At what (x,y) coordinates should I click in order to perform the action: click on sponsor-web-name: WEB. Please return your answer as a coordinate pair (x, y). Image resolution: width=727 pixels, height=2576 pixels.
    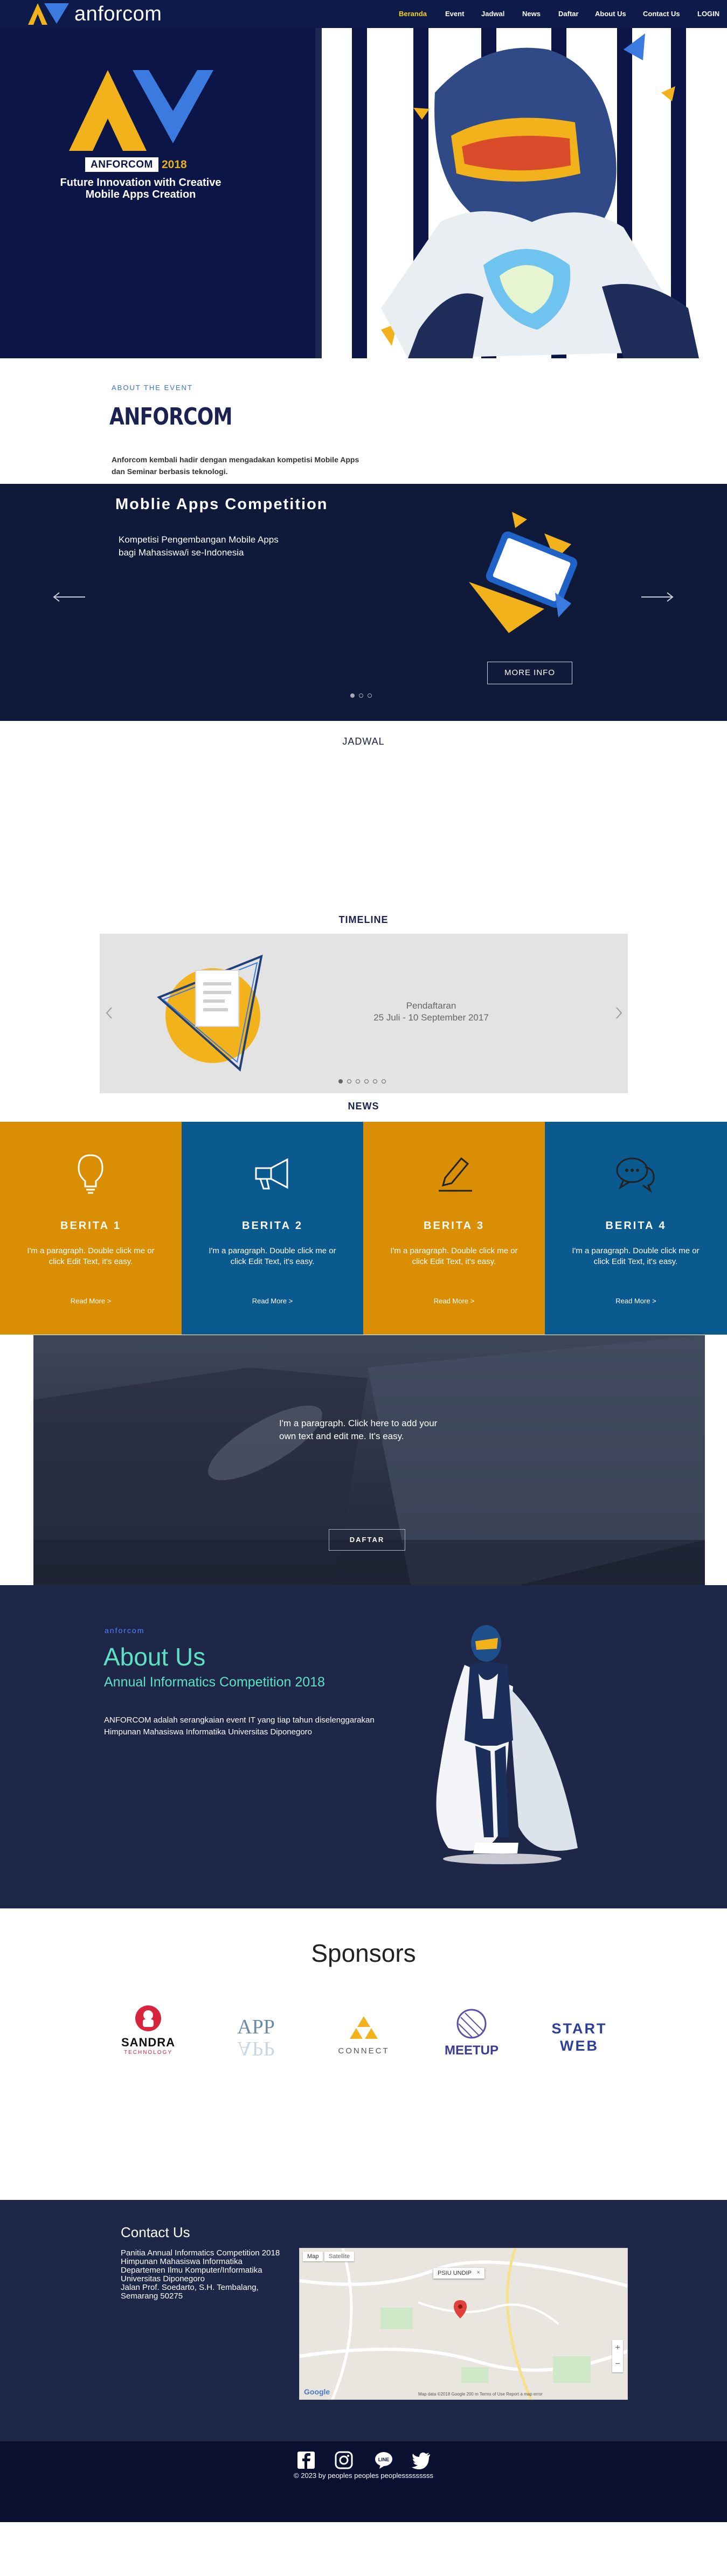
    Looking at the image, I should click on (579, 2046).